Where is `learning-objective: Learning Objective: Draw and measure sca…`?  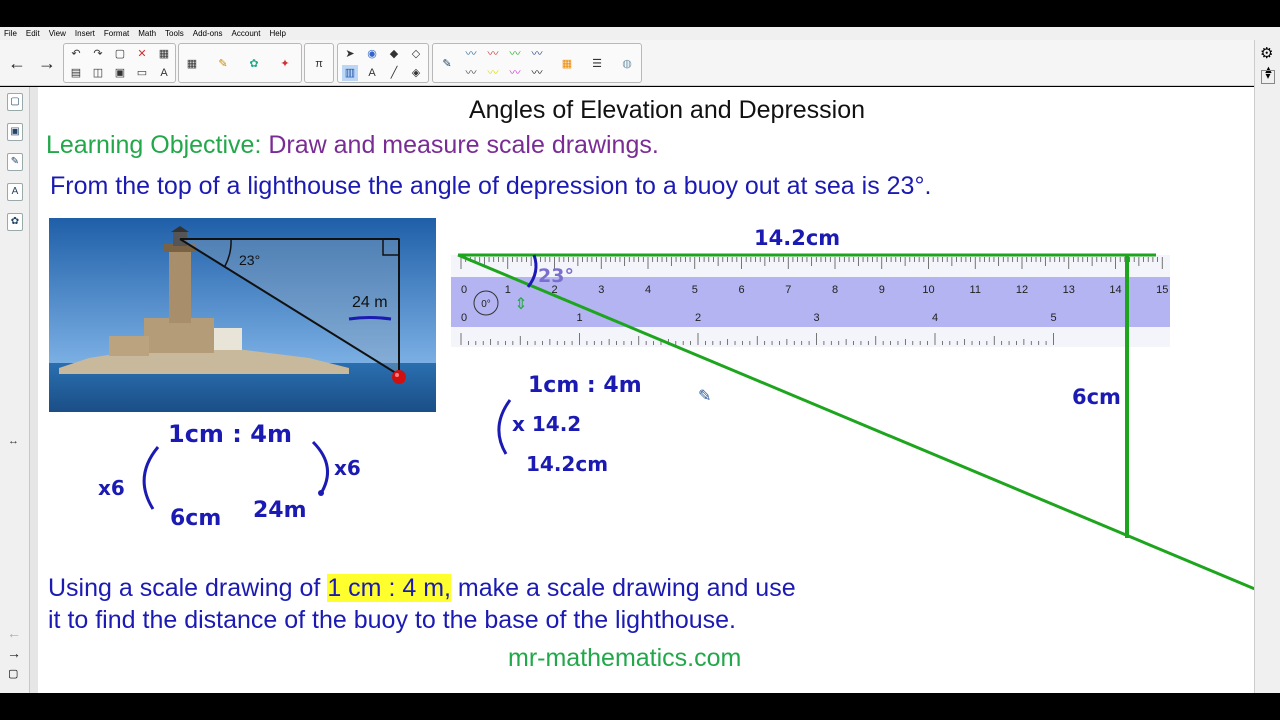
learning-objective: Learning Objective: Draw and measure sca… is located at coordinates (352, 145).